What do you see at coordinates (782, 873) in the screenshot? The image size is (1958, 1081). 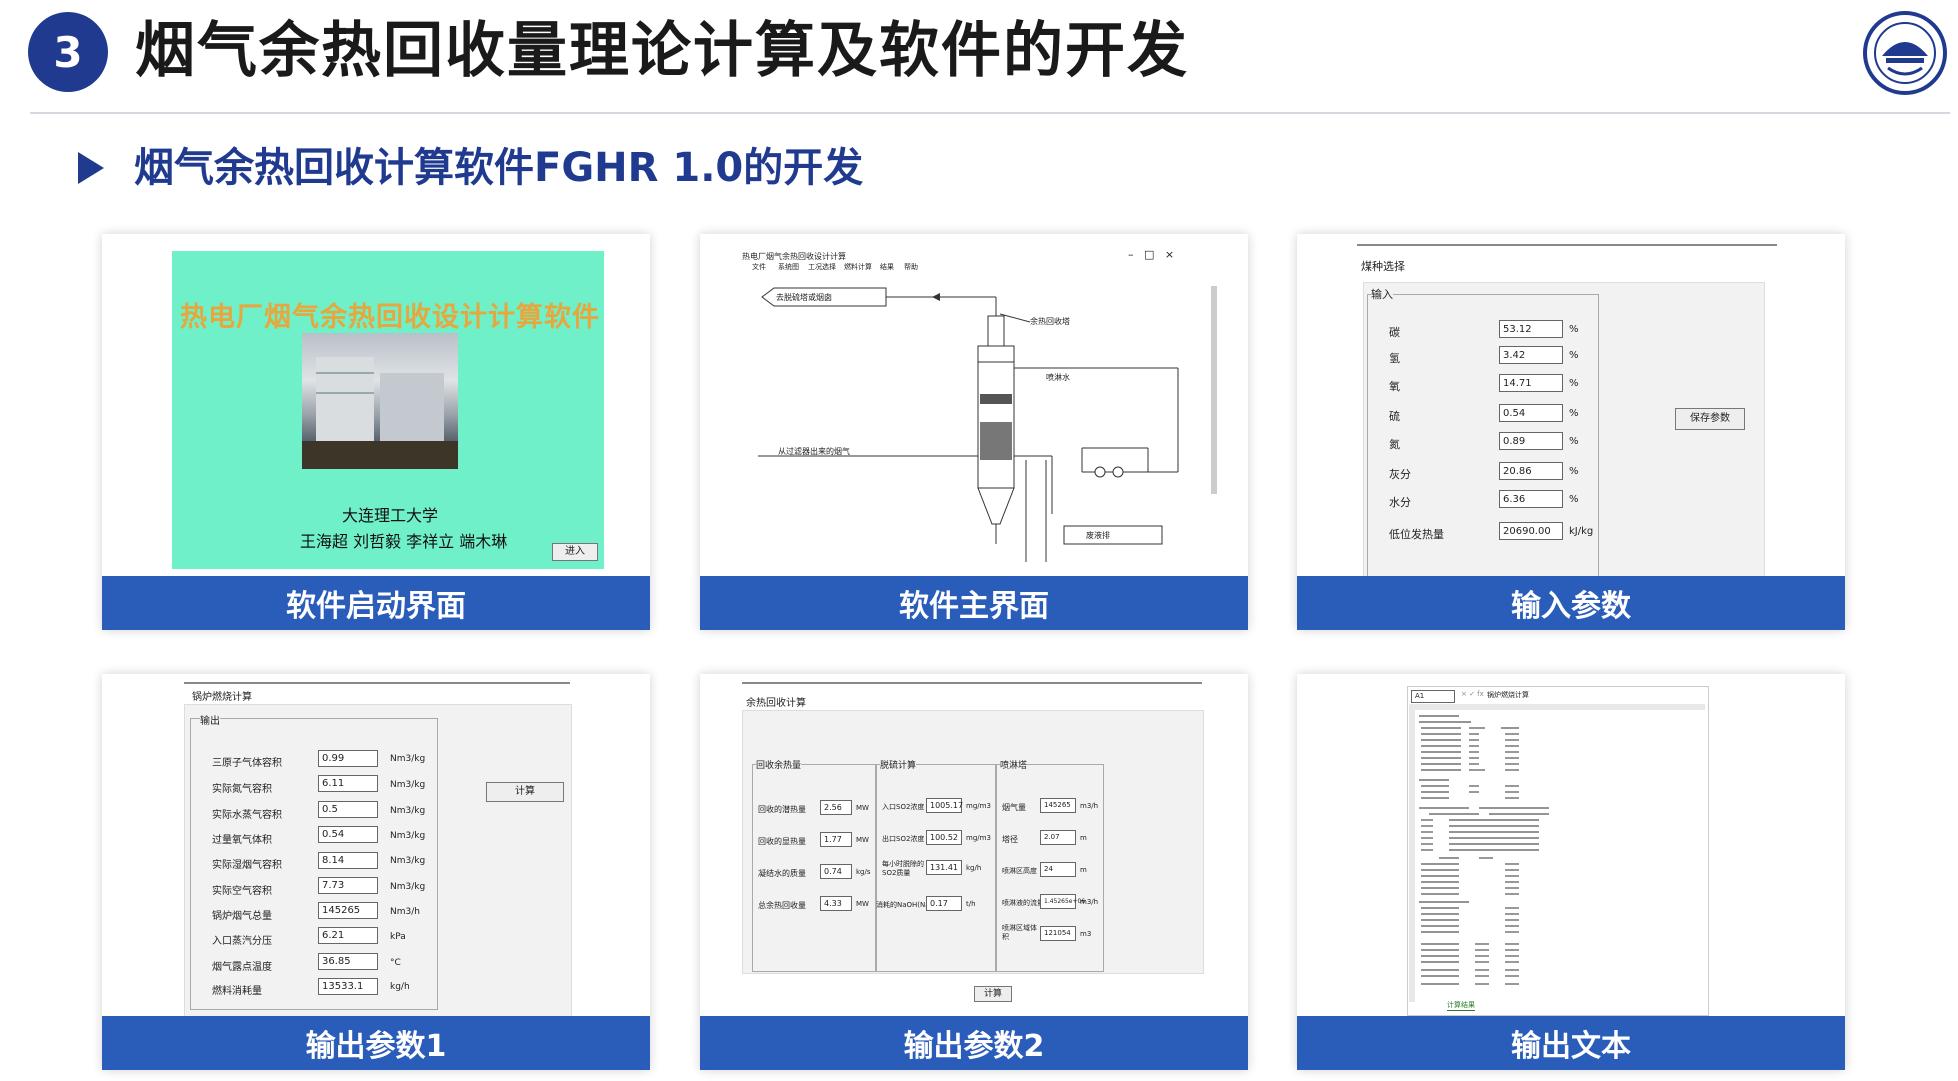 I see `label-condensate-mass: 凝结水的质量` at bounding box center [782, 873].